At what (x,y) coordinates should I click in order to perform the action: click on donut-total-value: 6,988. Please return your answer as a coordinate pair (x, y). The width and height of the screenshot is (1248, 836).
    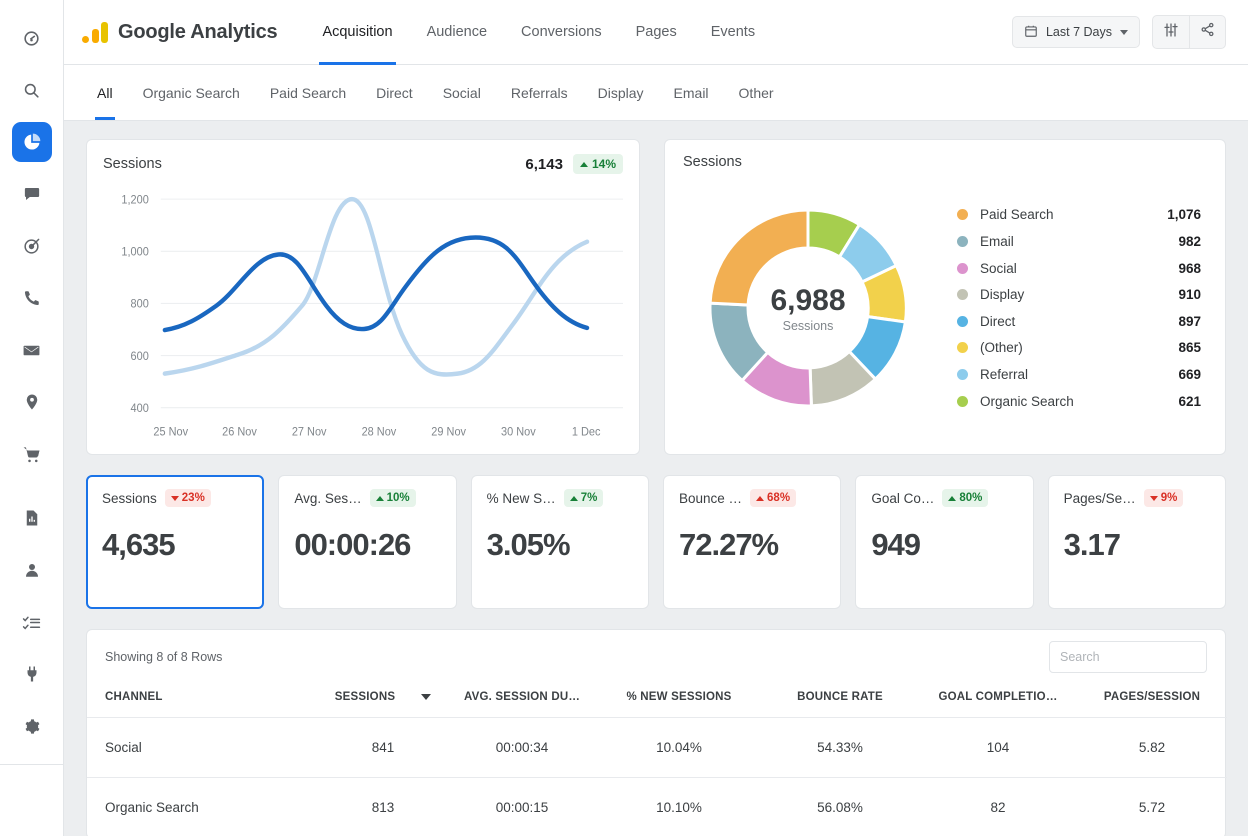
    Looking at the image, I should click on (808, 300).